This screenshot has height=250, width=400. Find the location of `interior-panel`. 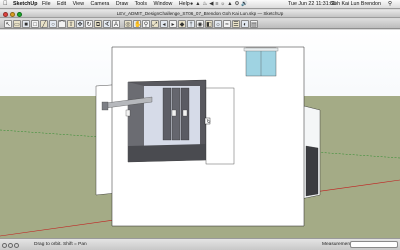

interior-panel is located at coordinates (167, 114).